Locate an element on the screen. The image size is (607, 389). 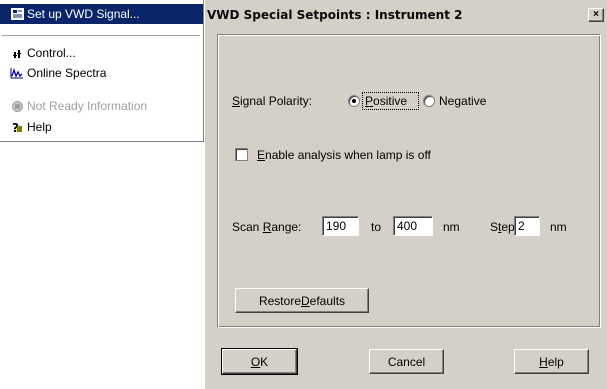
help-button: Help is located at coordinates (551, 361).